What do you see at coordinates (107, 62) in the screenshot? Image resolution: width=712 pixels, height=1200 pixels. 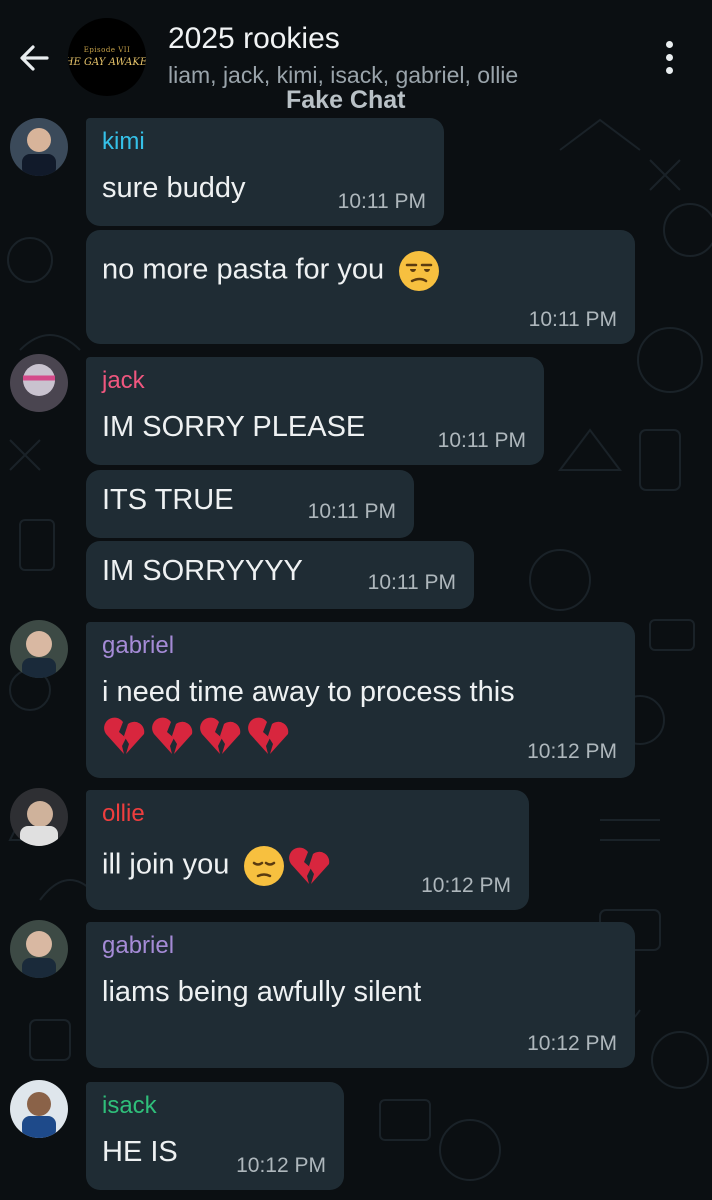 I see `group-avatar-title: THE GAY AWAKEN` at bounding box center [107, 62].